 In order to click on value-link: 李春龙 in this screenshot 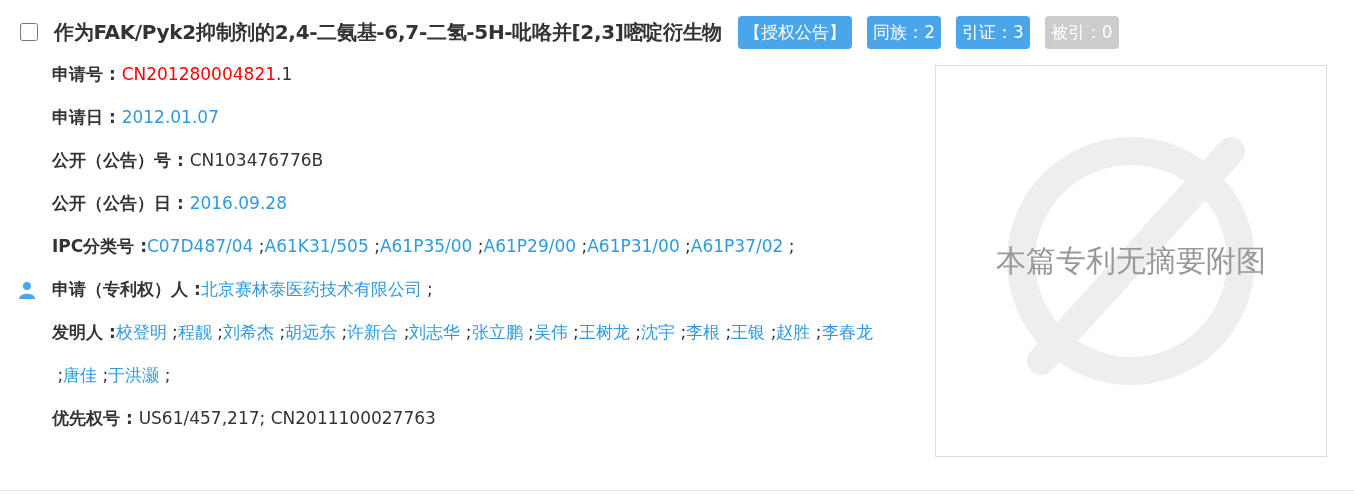, I will do `click(847, 332)`.